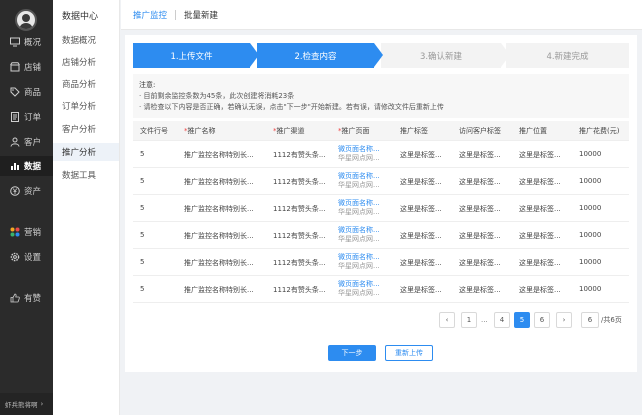 This screenshot has width=642, height=415. What do you see at coordinates (86, 129) in the screenshot?
I see `subnav-item-customer-analysis: 客户分析` at bounding box center [86, 129].